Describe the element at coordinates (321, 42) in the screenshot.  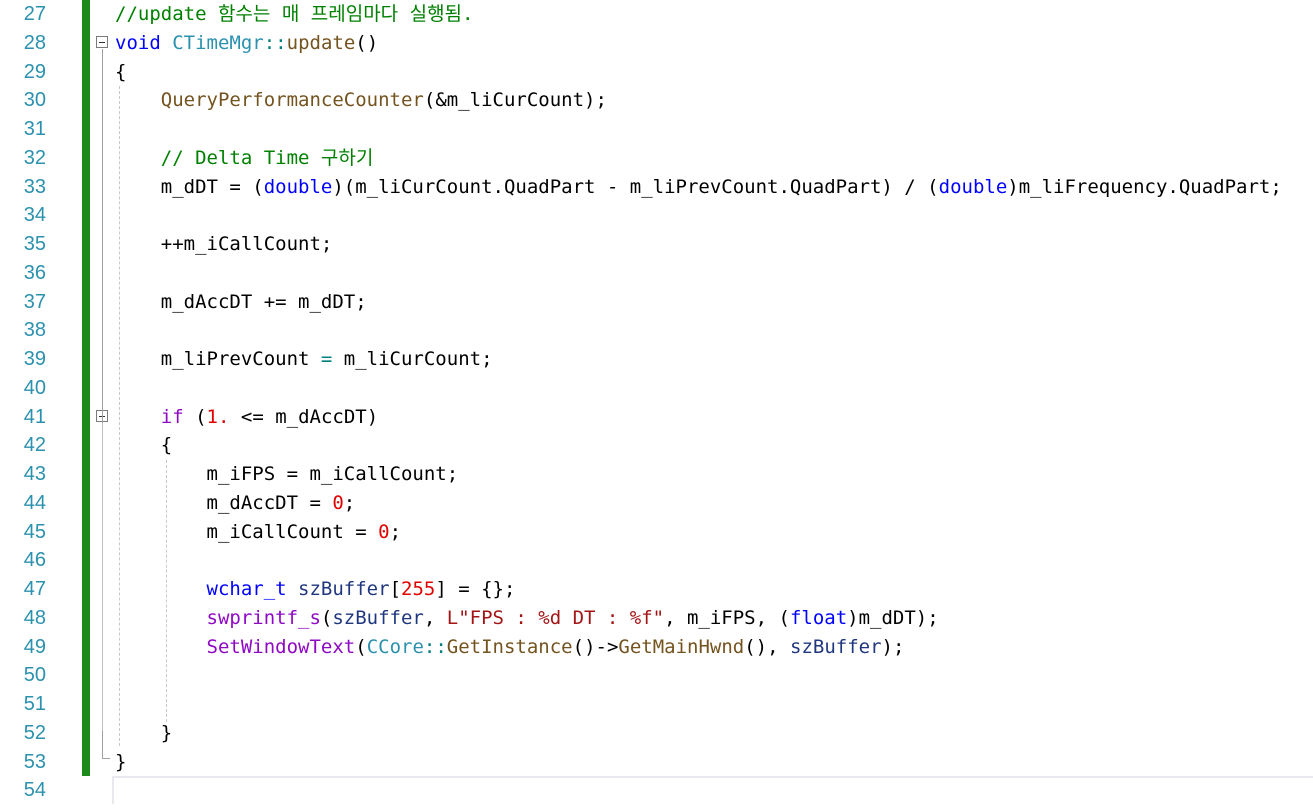
I see `code-token: update` at that location.